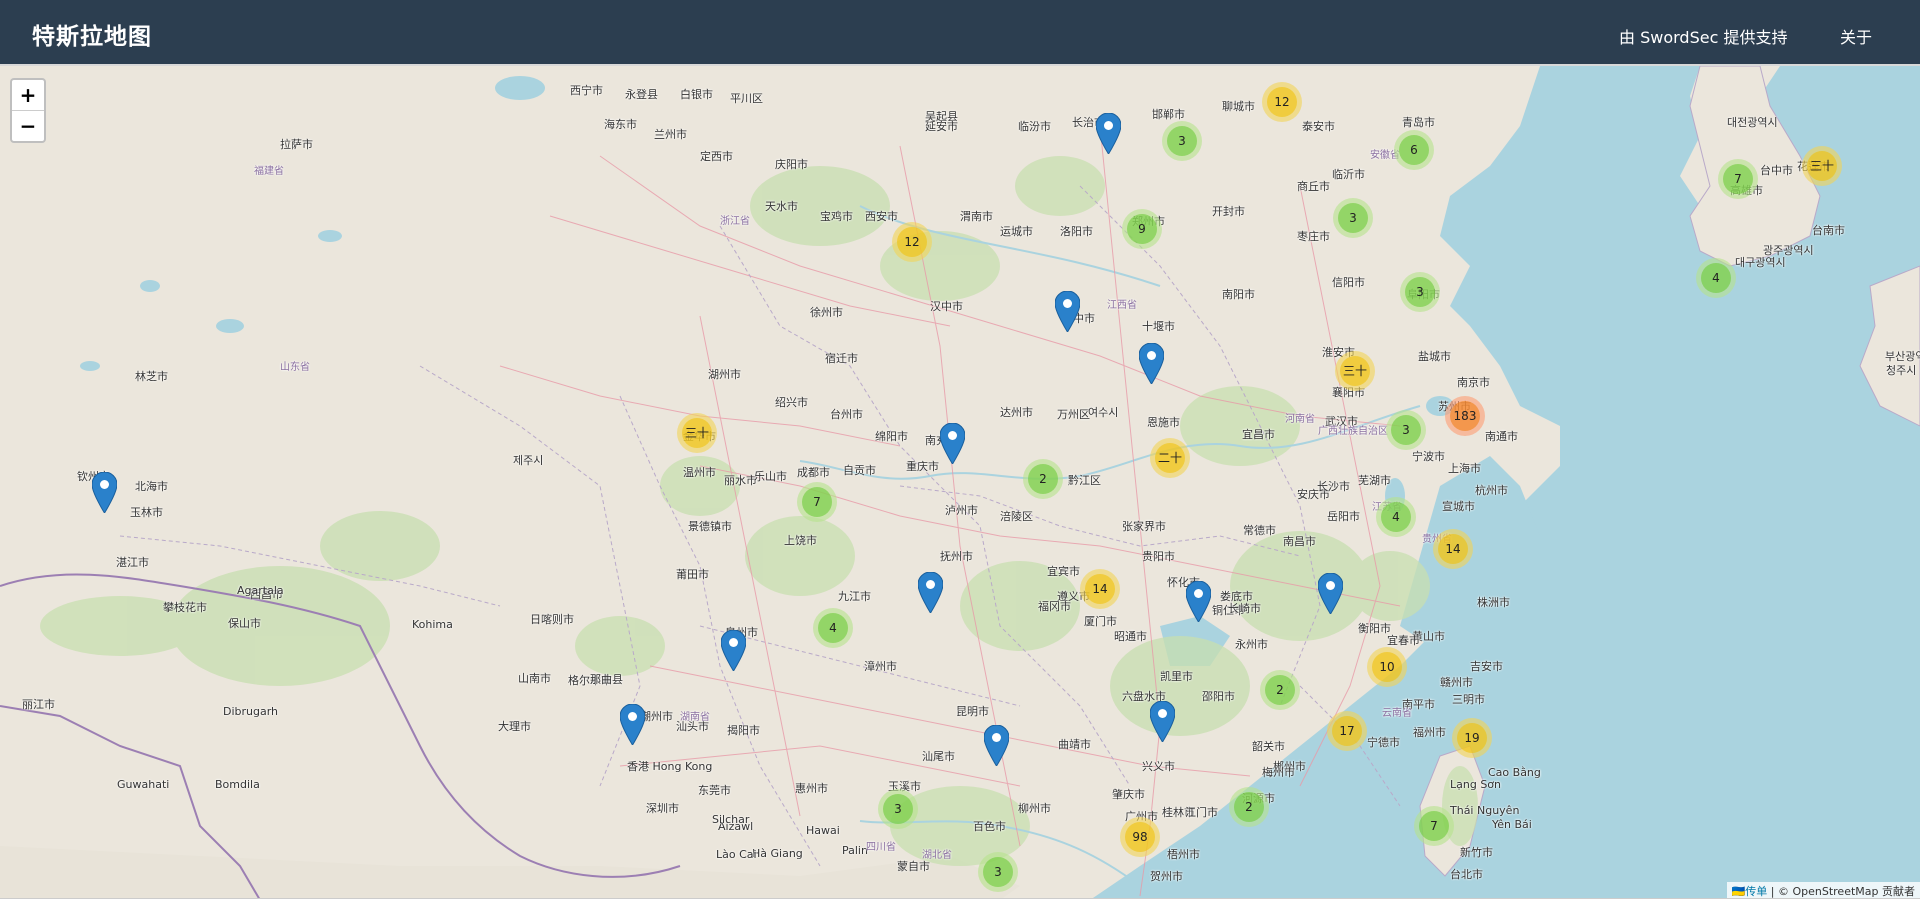 Image resolution: width=1920 pixels, height=911 pixels. Describe the element at coordinates (1856, 36) in the screenshot. I see `about-link: 关于` at that location.